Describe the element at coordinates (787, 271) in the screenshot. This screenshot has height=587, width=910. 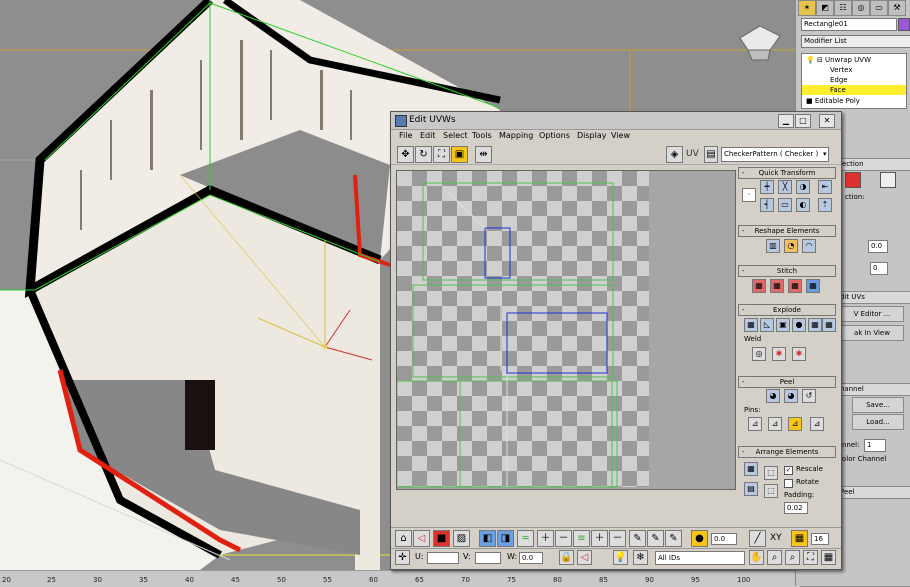
I see `stitch-header: - Stitch` at that location.